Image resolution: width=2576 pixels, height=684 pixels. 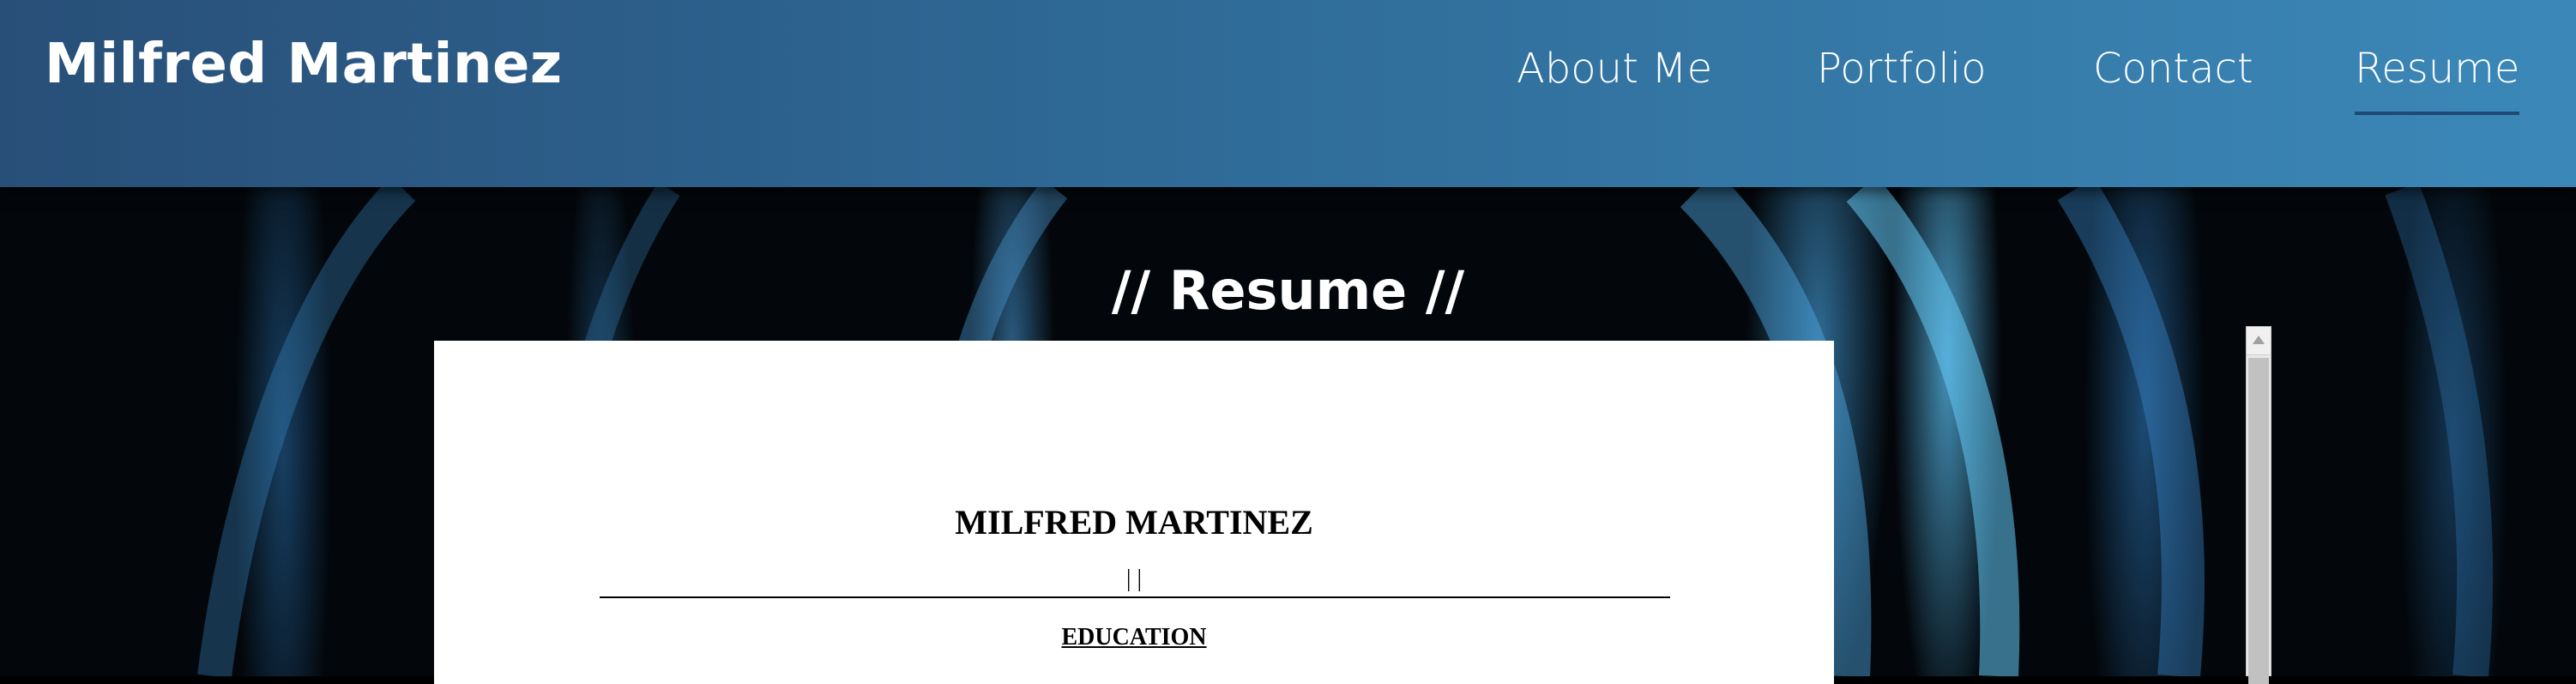 I want to click on nav-about-me: About Me, so click(x=1614, y=69).